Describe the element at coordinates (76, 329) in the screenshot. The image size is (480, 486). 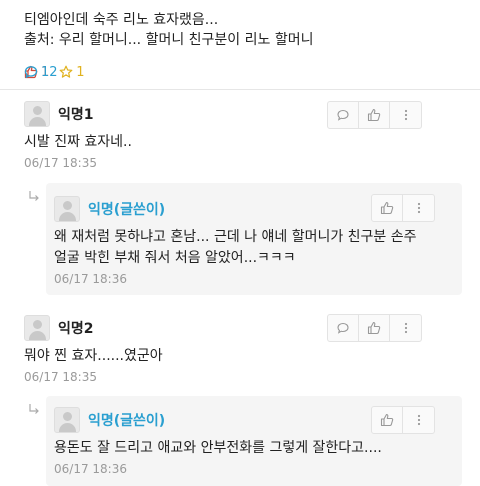
I see `comment-nickname: 익명2` at that location.